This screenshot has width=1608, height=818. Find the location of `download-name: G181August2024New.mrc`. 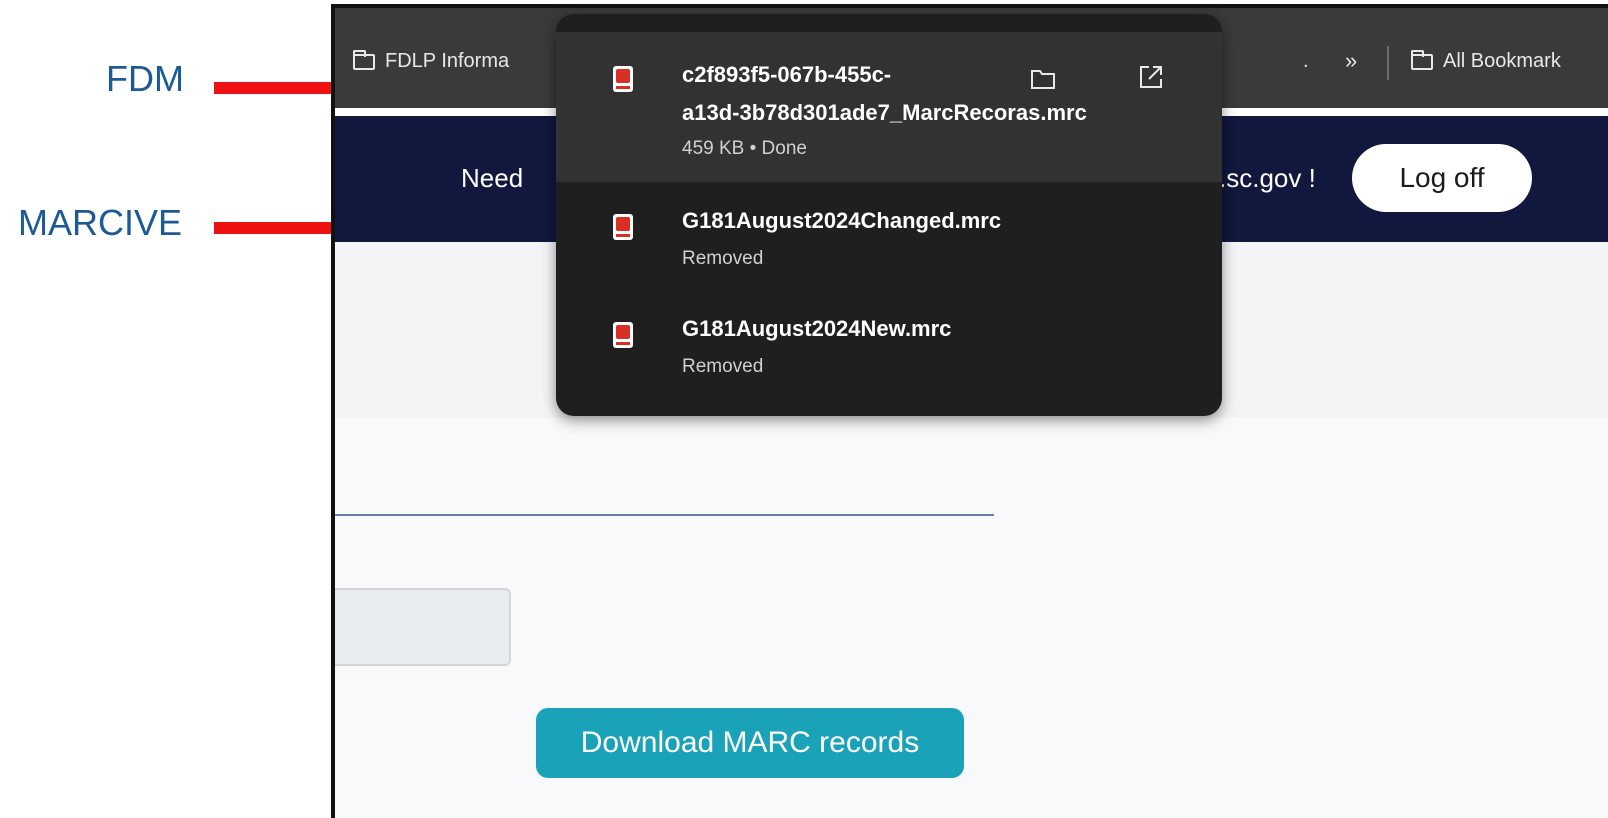

download-name: G181August2024New.mrc is located at coordinates (817, 328).